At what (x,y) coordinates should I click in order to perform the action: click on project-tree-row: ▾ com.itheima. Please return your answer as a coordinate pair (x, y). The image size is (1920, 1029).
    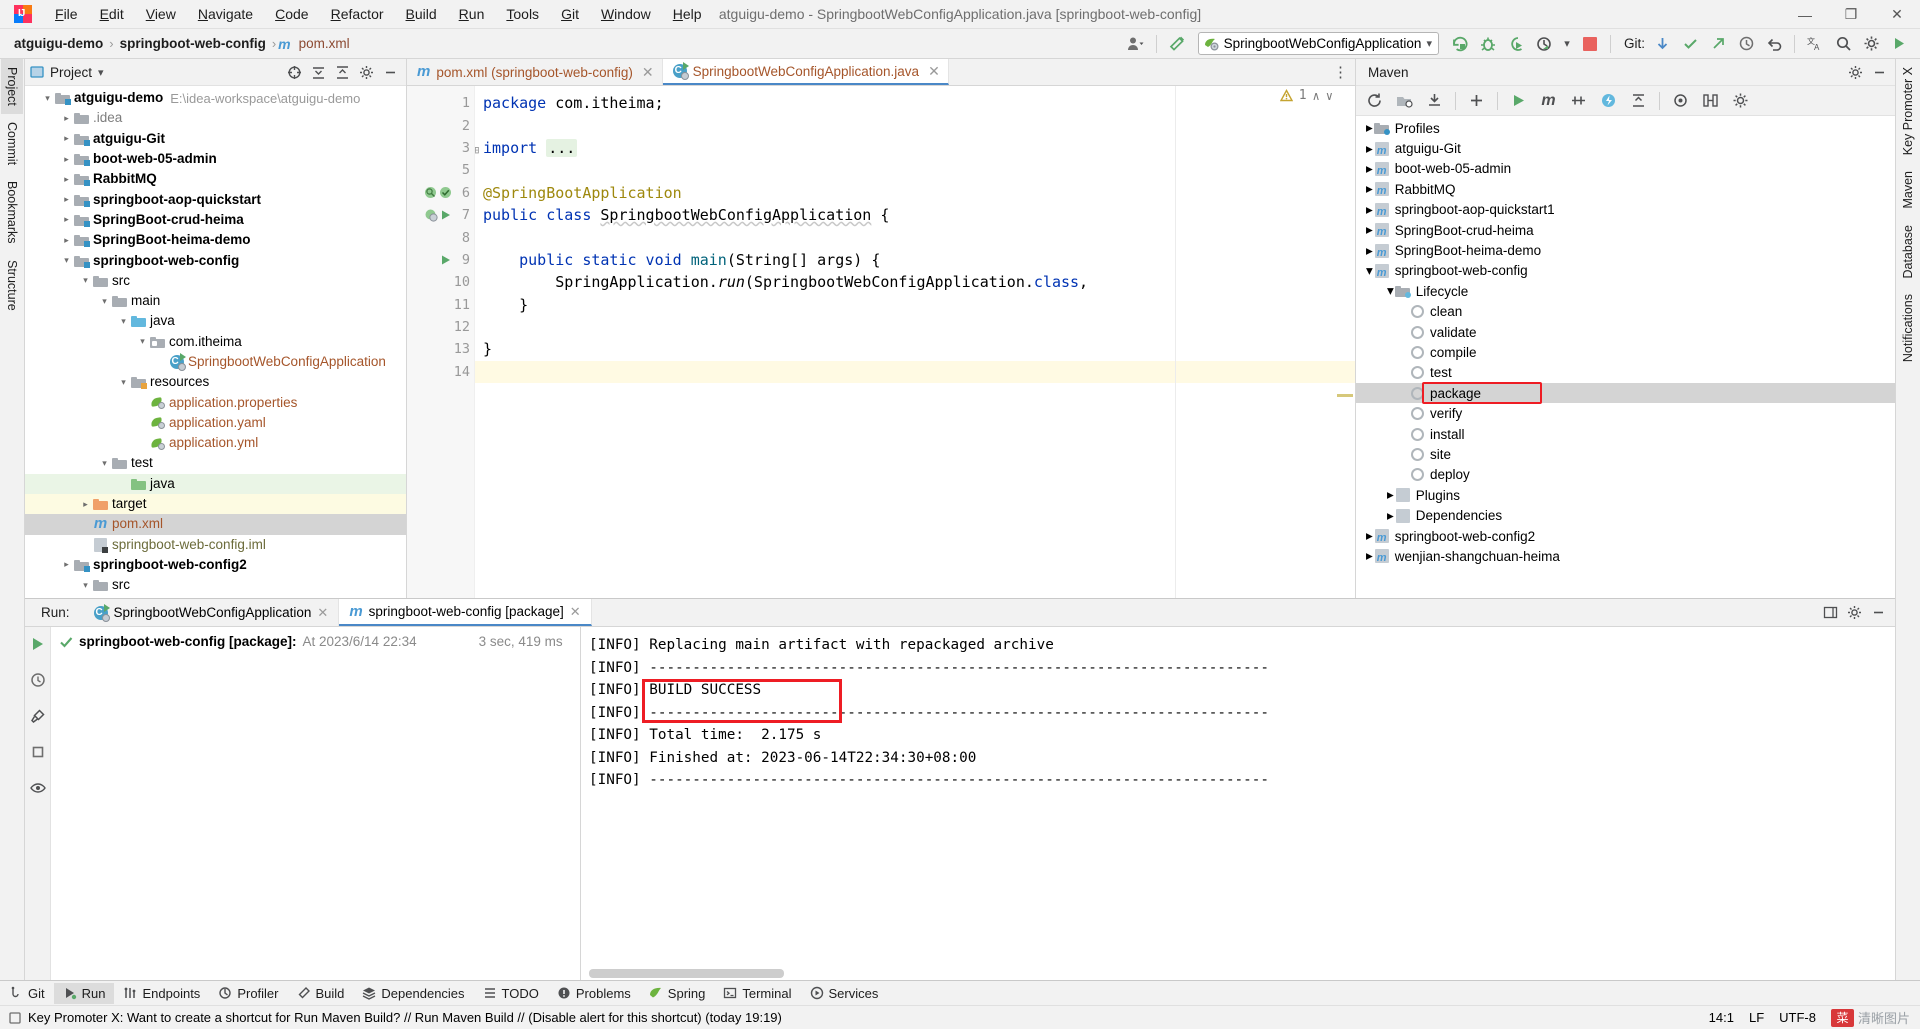
    Looking at the image, I should click on (215, 342).